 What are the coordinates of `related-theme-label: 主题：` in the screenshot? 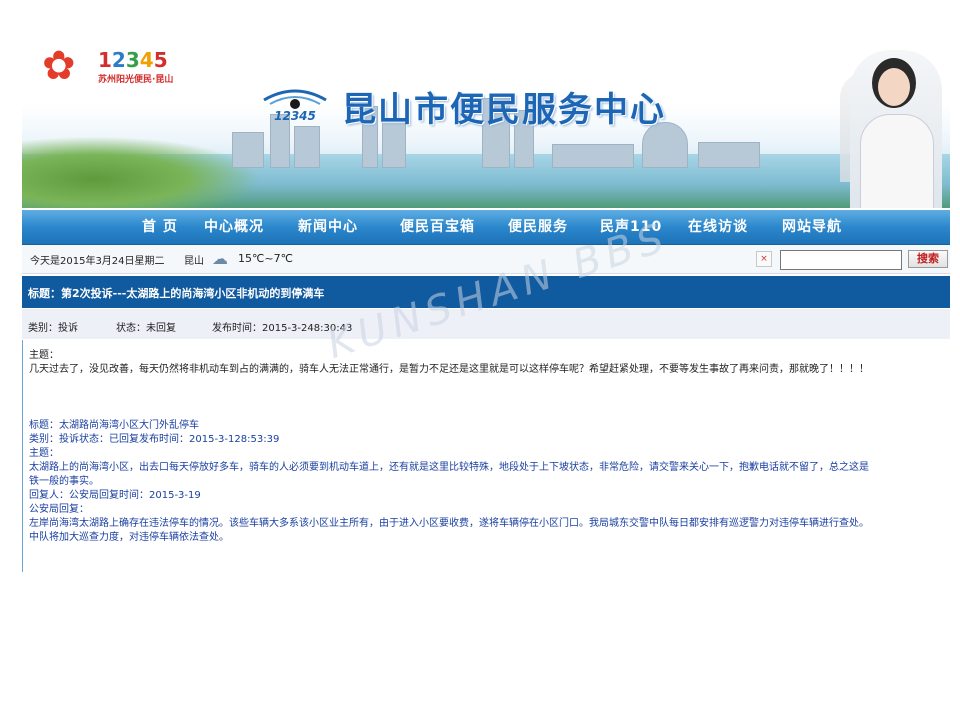 It's located at (44, 453).